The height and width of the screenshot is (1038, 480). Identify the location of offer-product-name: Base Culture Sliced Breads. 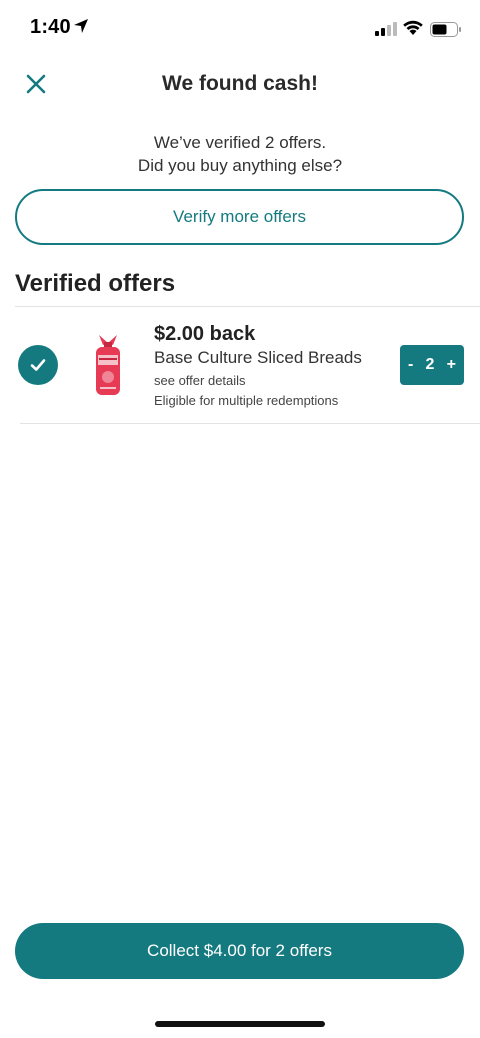
(258, 357).